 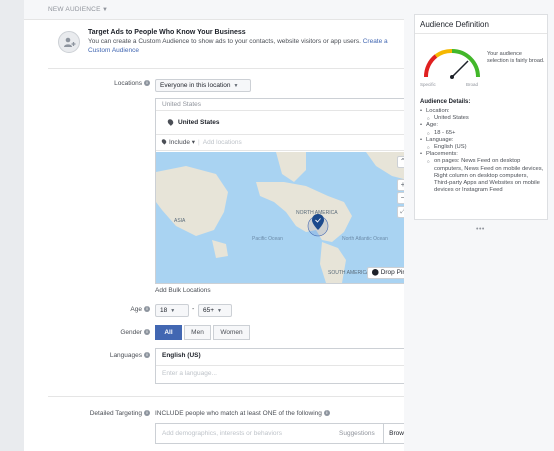 What do you see at coordinates (12, 225) in the screenshot?
I see `left-gutter` at bounding box center [12, 225].